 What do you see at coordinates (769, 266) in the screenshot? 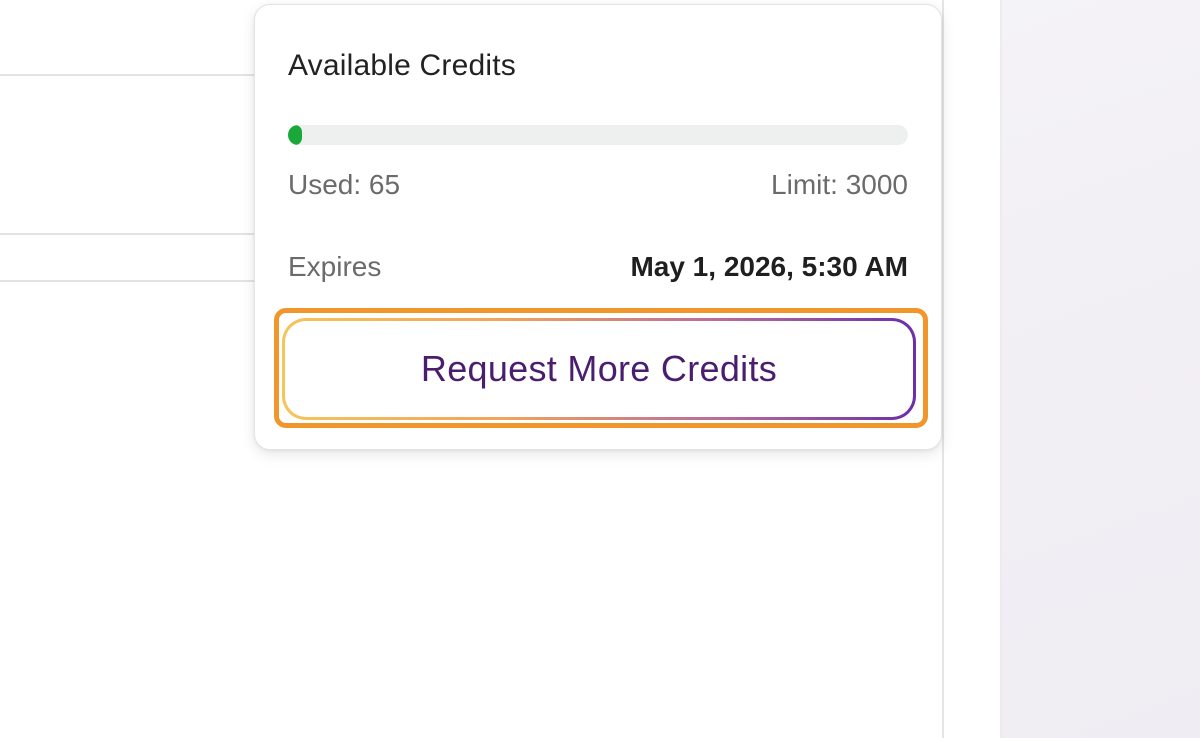
I see `expires-date-value: May 1, 2026, 5:30 AM` at bounding box center [769, 266].